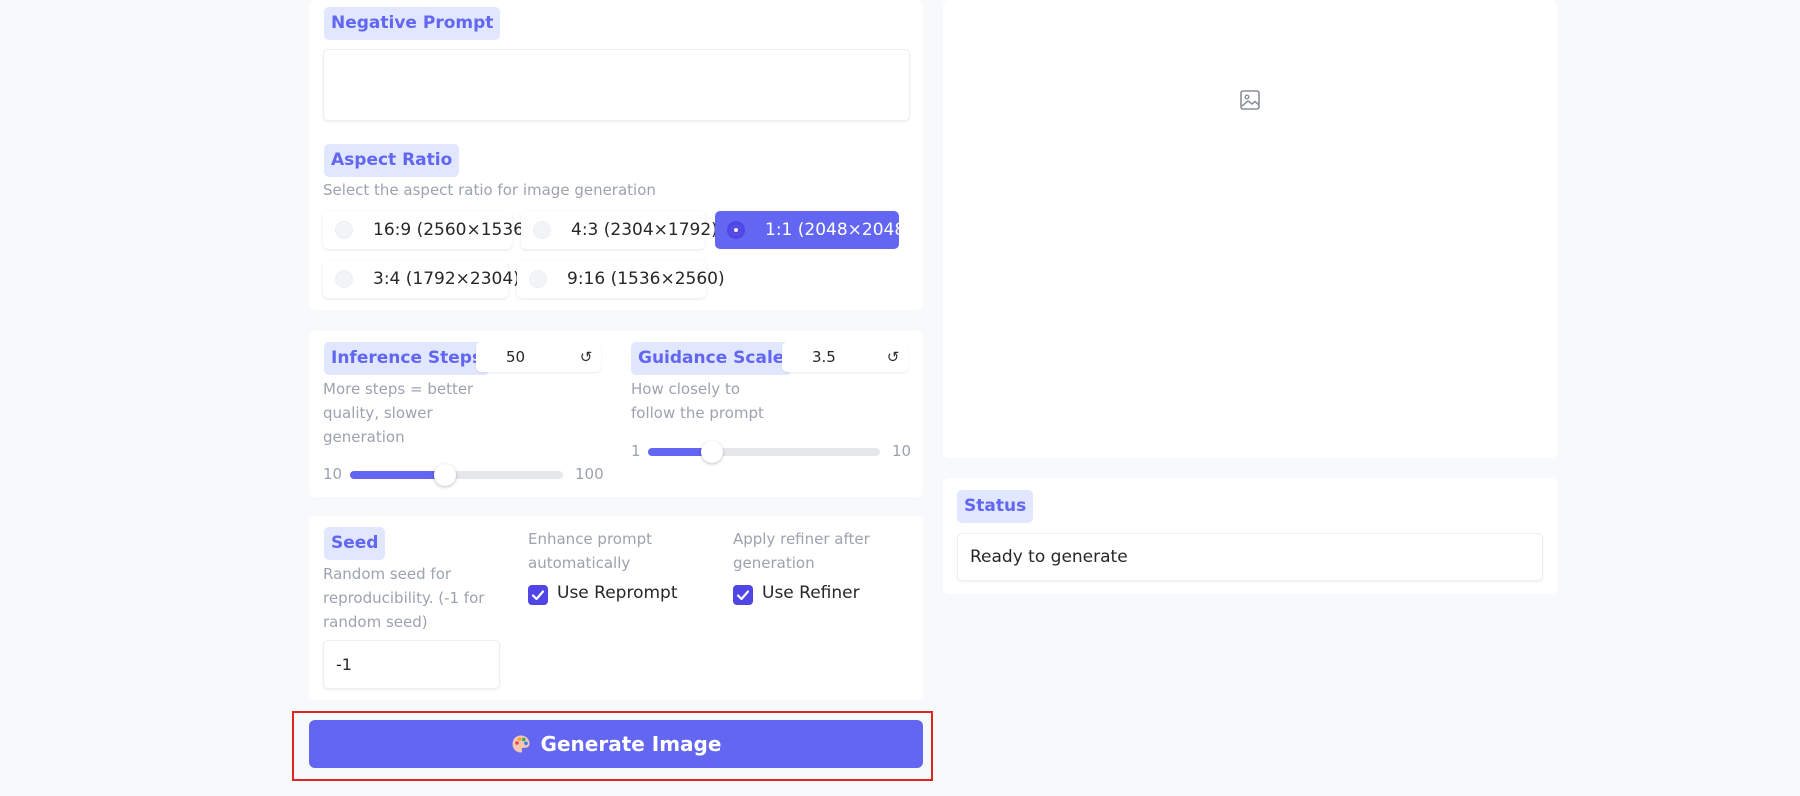  What do you see at coordinates (818, 551) in the screenshot?
I see `refiner-hint: Apply refiner after generation` at bounding box center [818, 551].